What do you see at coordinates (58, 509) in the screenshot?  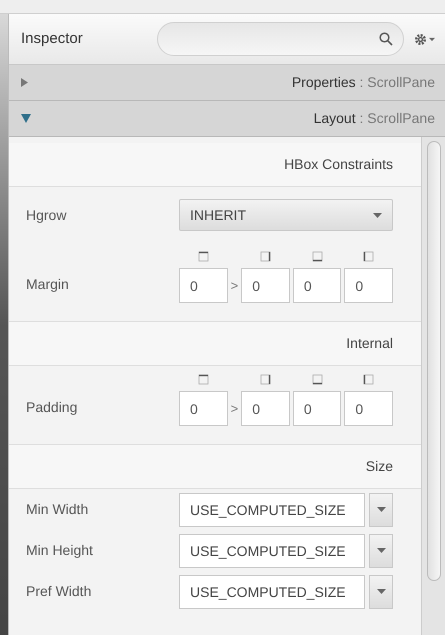 I see `field-label: Min Width` at bounding box center [58, 509].